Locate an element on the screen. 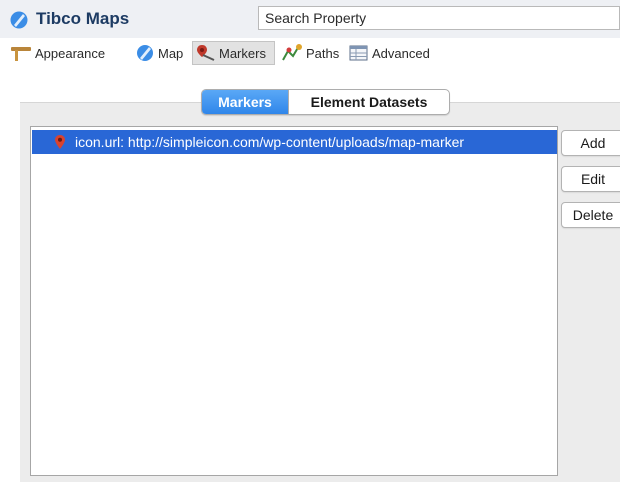 The width and height of the screenshot is (620, 482). search-property-input: Search Property is located at coordinates (439, 18).